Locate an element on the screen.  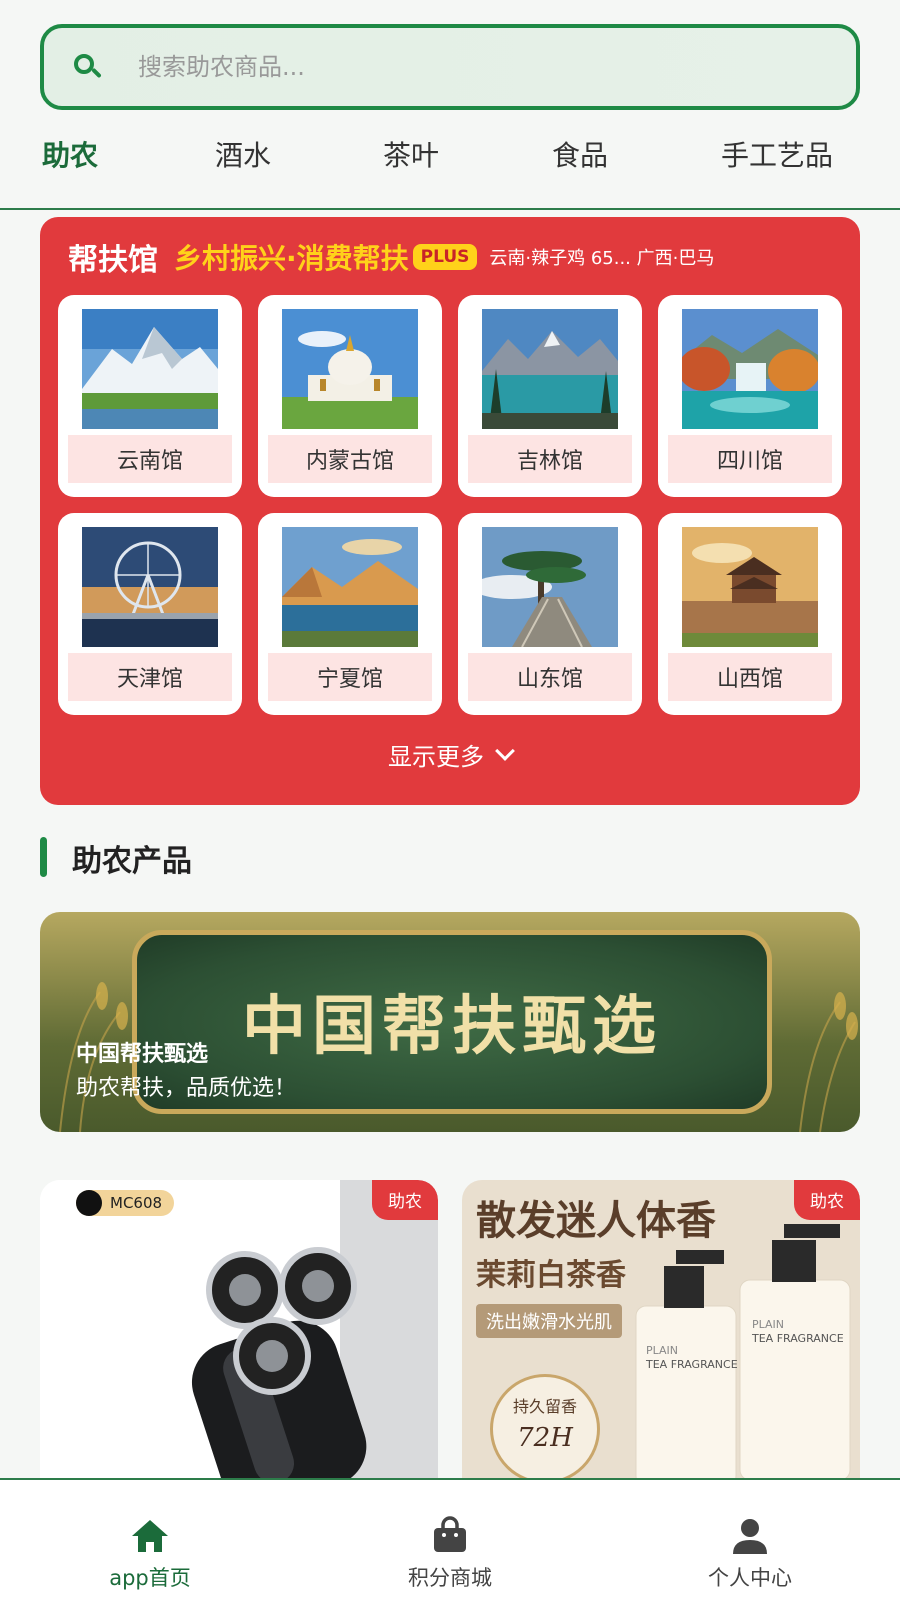
product-card-shaver: MC608 助农 is located at coordinates (239, 1330).